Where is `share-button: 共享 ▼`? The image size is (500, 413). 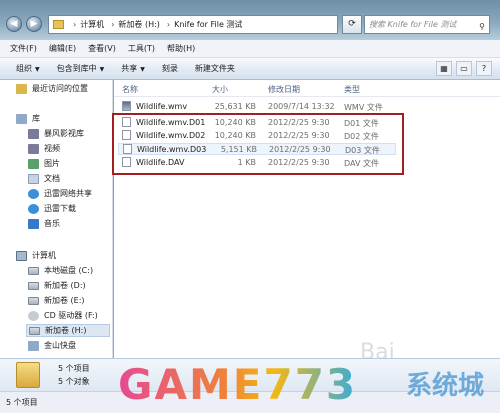 share-button: 共享 ▼ is located at coordinates (133, 68).